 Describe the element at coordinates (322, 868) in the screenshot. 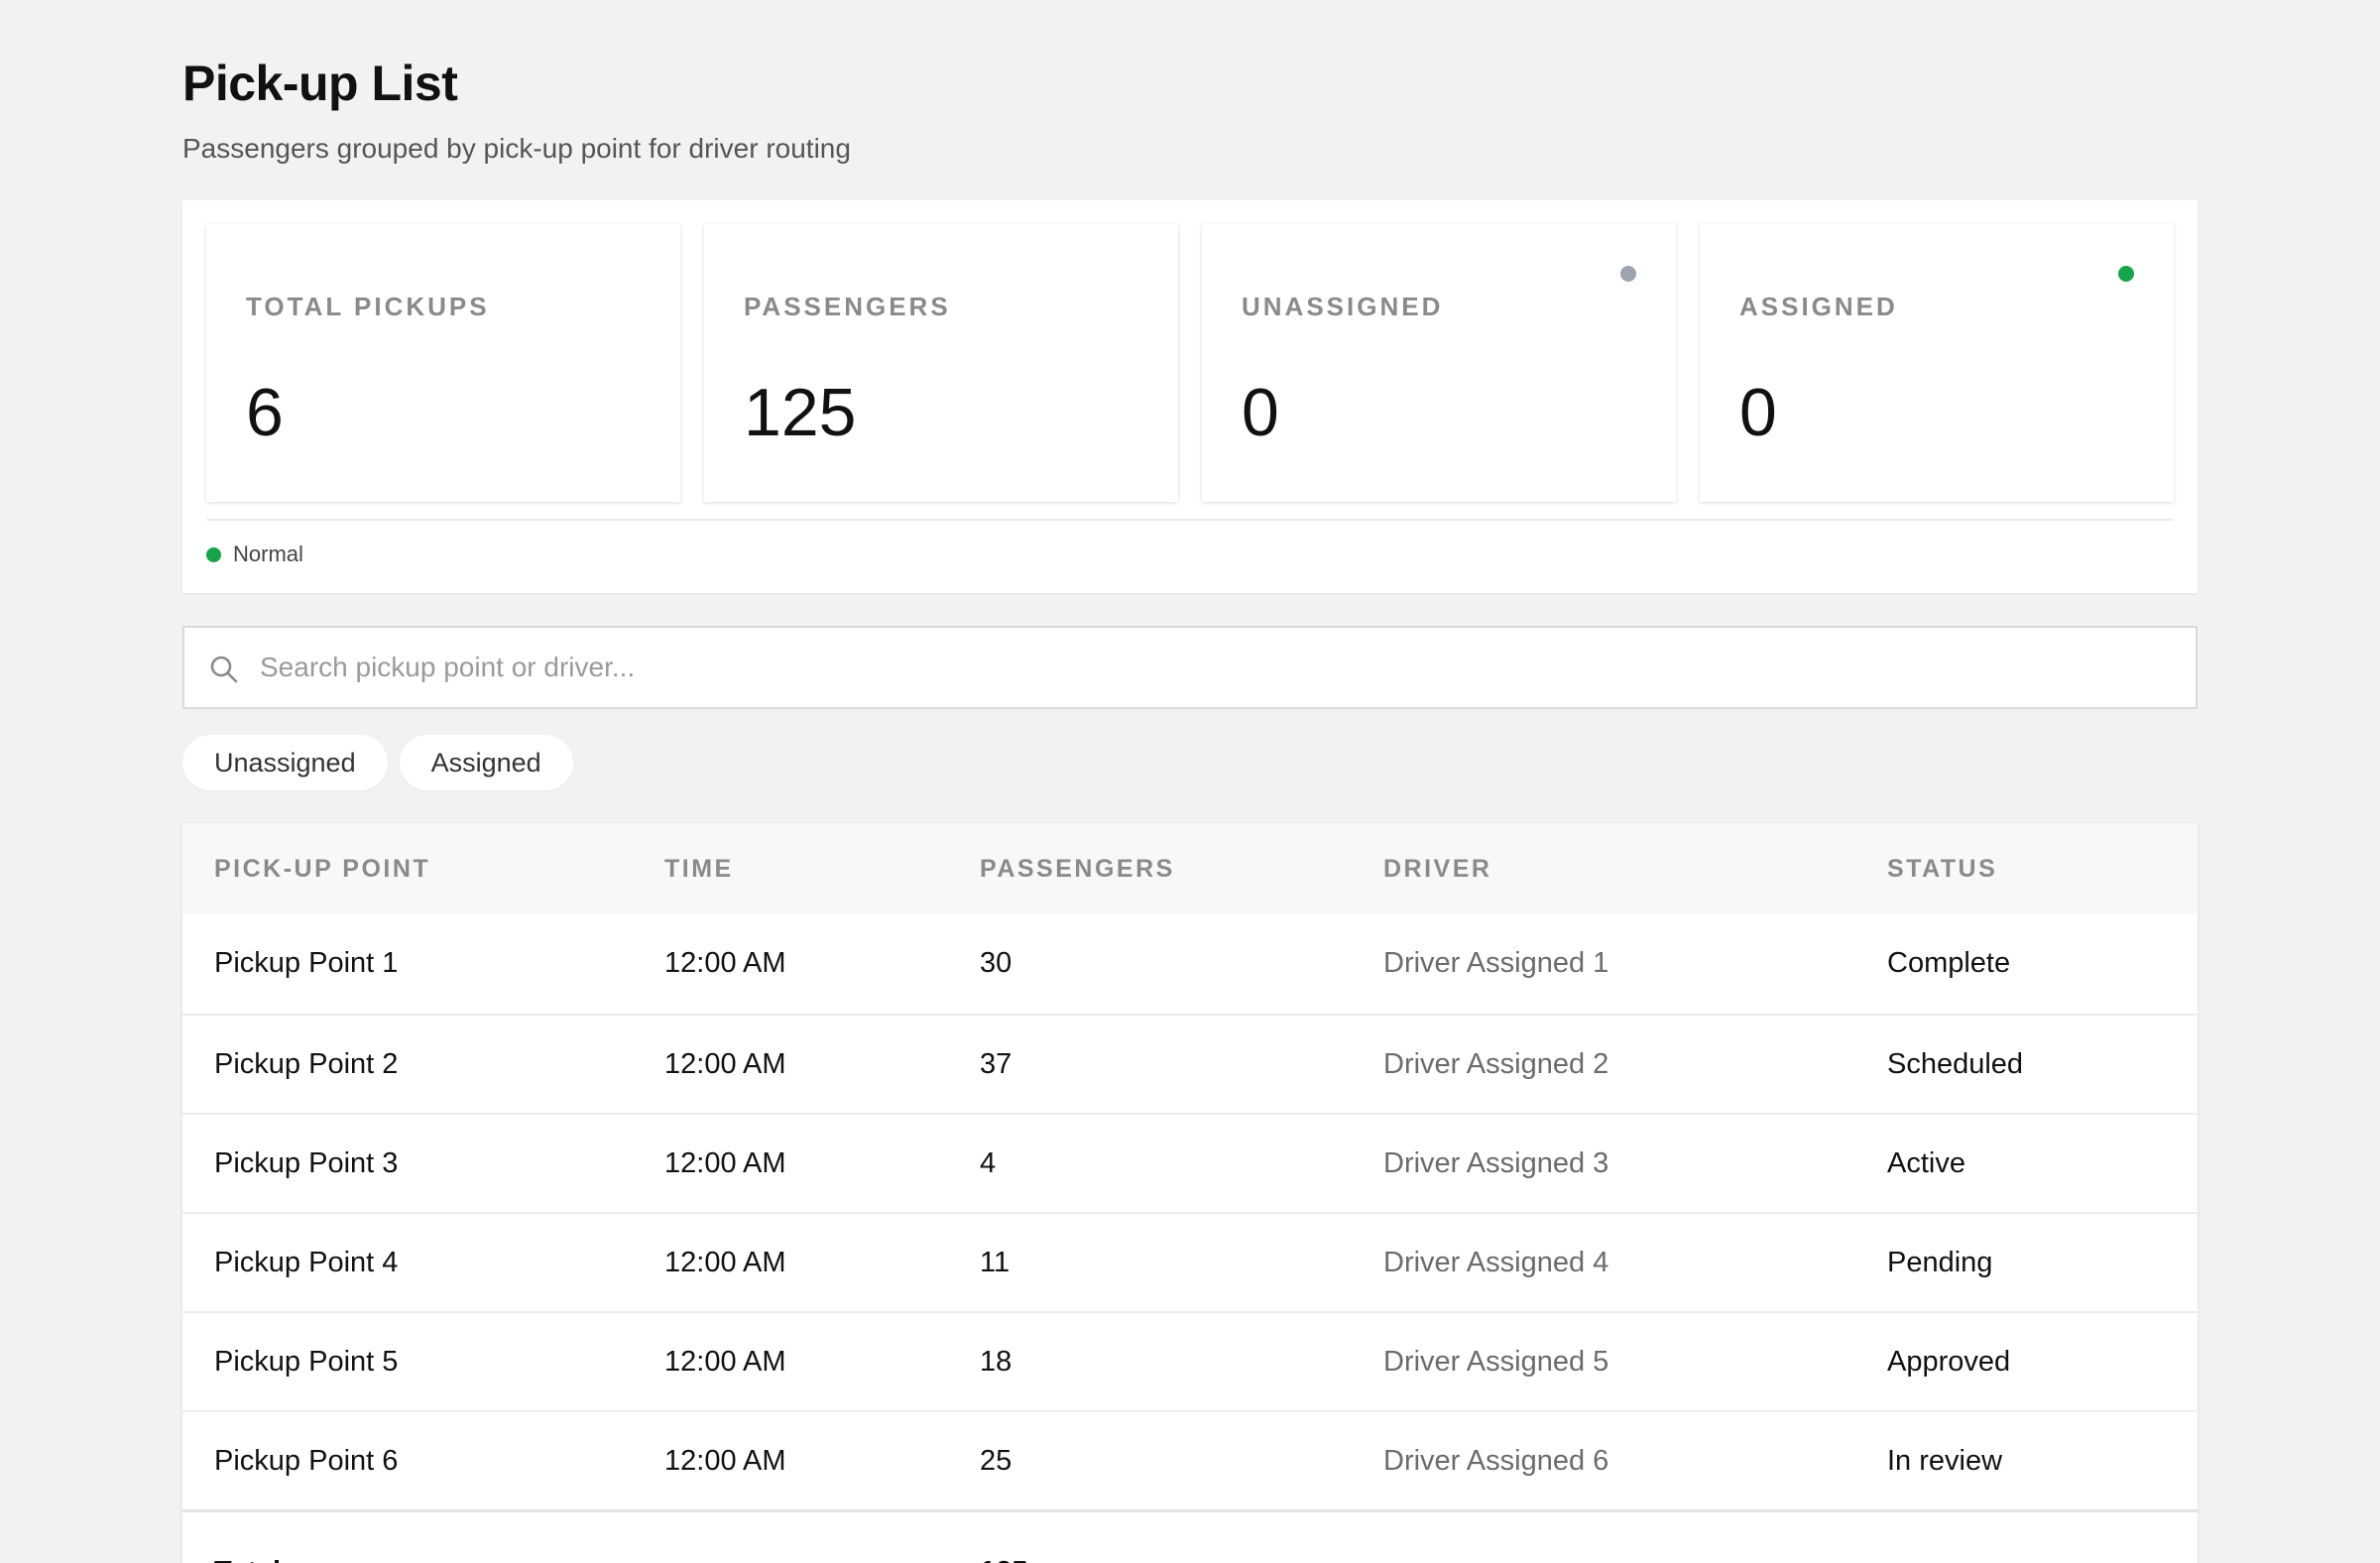

I see `column-header-pickup-point: PICK-UP POINT` at that location.